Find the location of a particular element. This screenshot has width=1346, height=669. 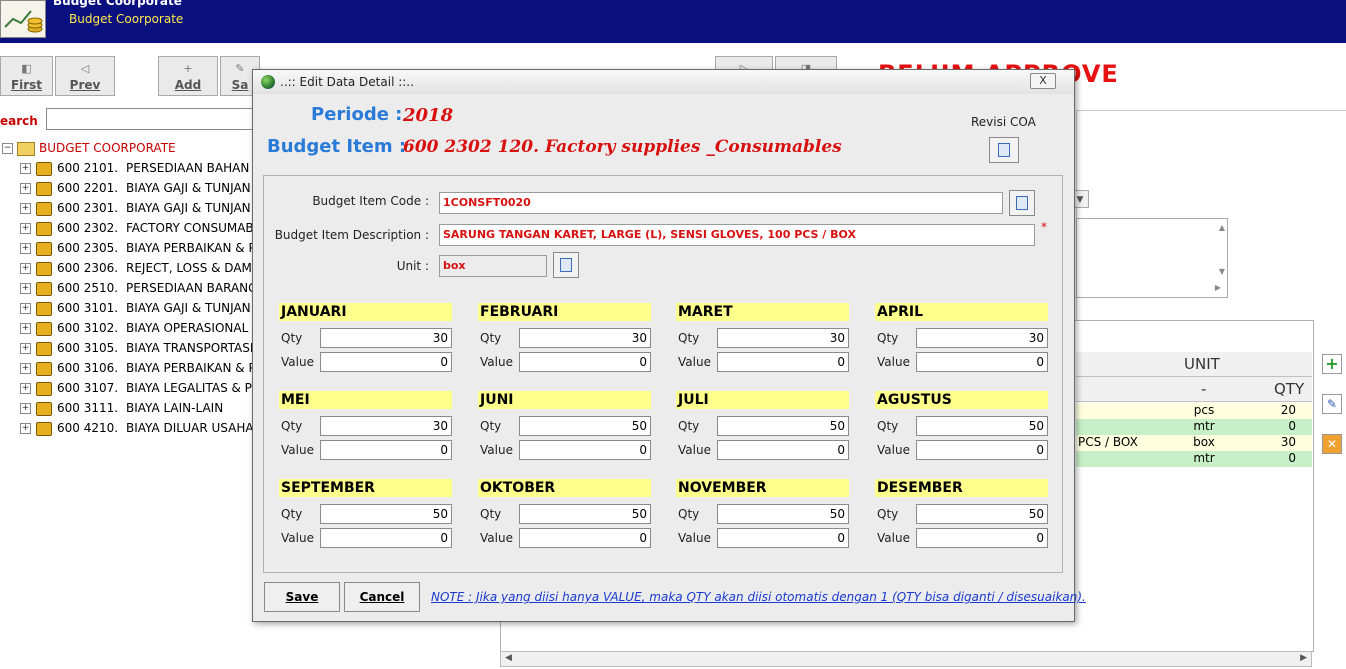

prev-button: ◁ Prev is located at coordinates (85, 76).